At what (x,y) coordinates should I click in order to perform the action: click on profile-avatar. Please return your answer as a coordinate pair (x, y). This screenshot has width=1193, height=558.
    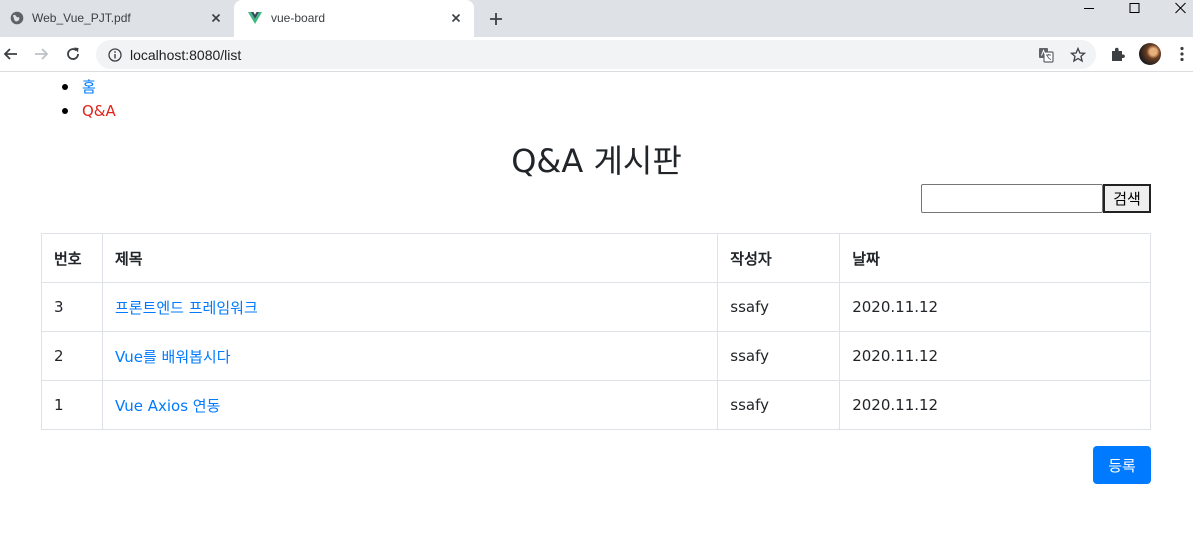
    Looking at the image, I should click on (1150, 54).